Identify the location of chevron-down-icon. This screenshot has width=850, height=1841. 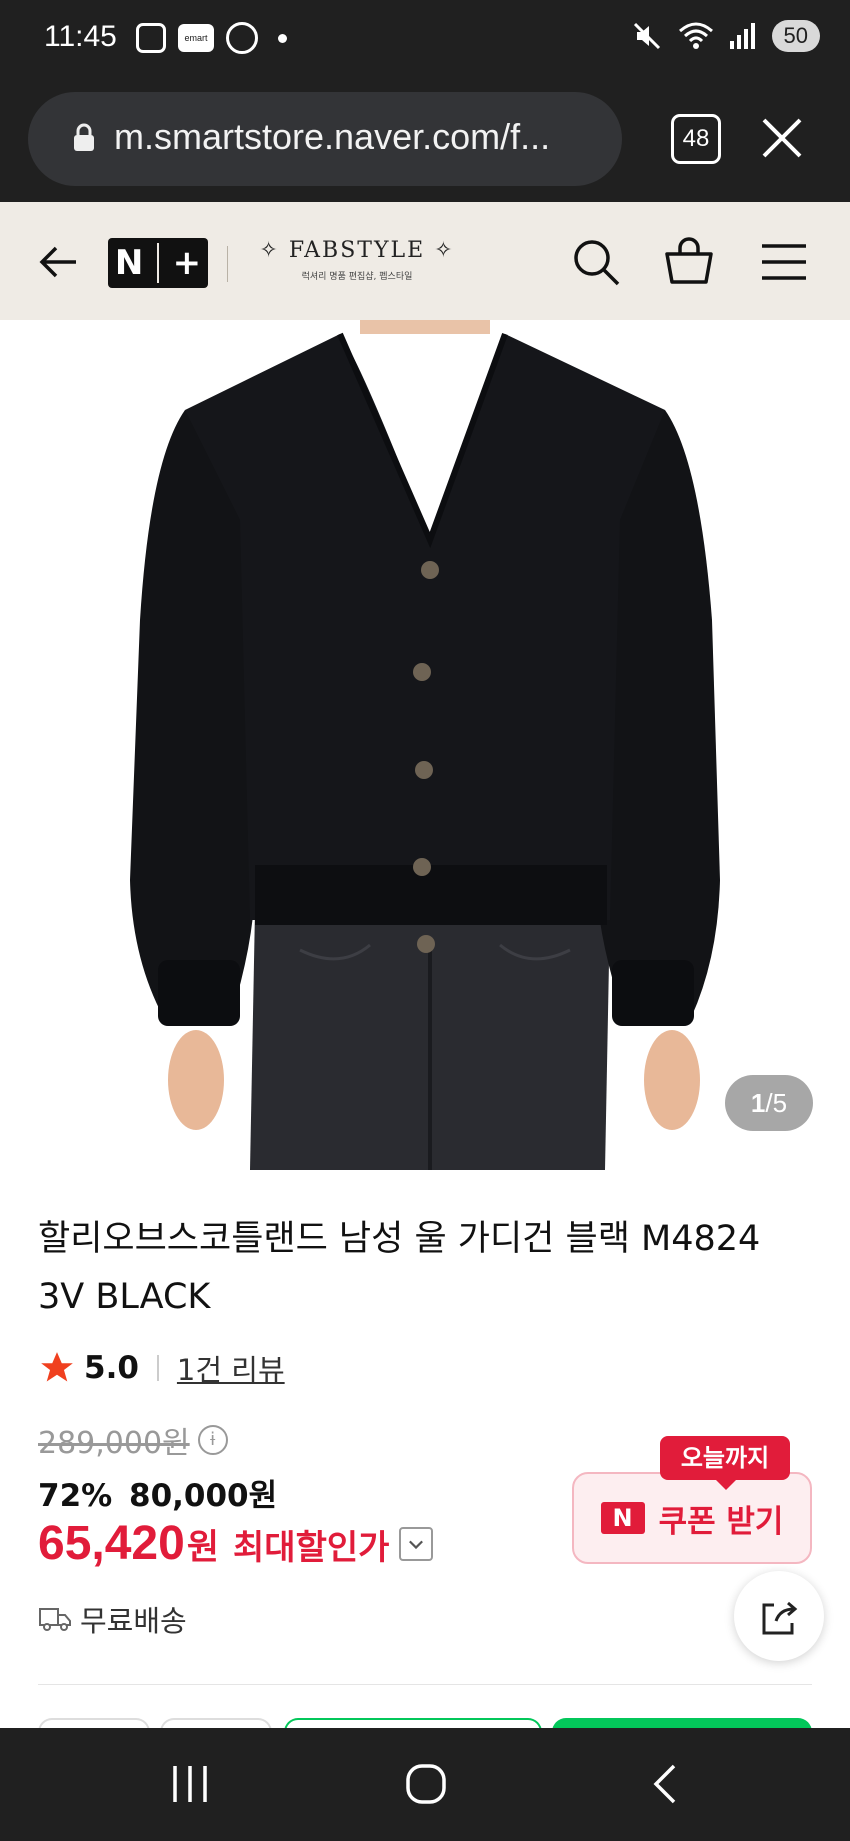
(416, 1543).